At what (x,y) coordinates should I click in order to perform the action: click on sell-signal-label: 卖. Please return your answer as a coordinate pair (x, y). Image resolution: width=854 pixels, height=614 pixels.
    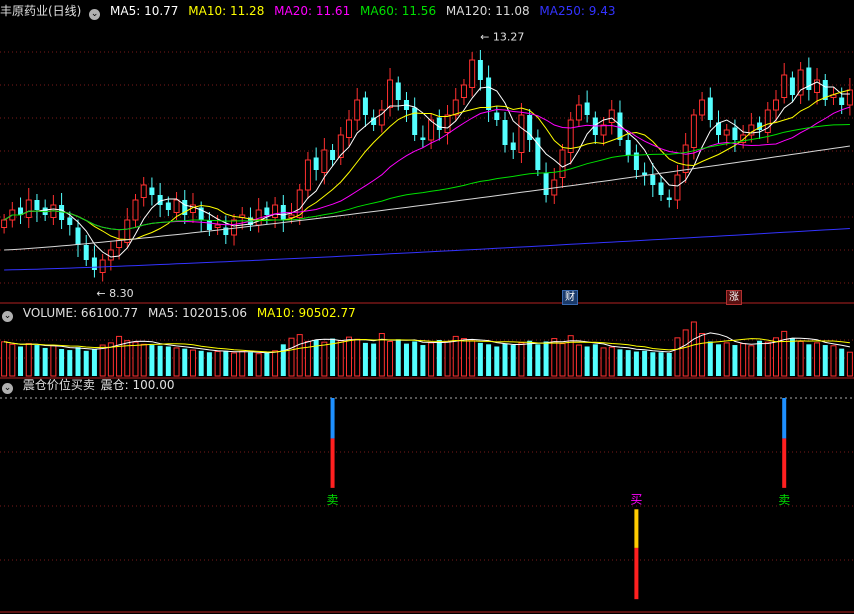
    Looking at the image, I should click on (333, 500).